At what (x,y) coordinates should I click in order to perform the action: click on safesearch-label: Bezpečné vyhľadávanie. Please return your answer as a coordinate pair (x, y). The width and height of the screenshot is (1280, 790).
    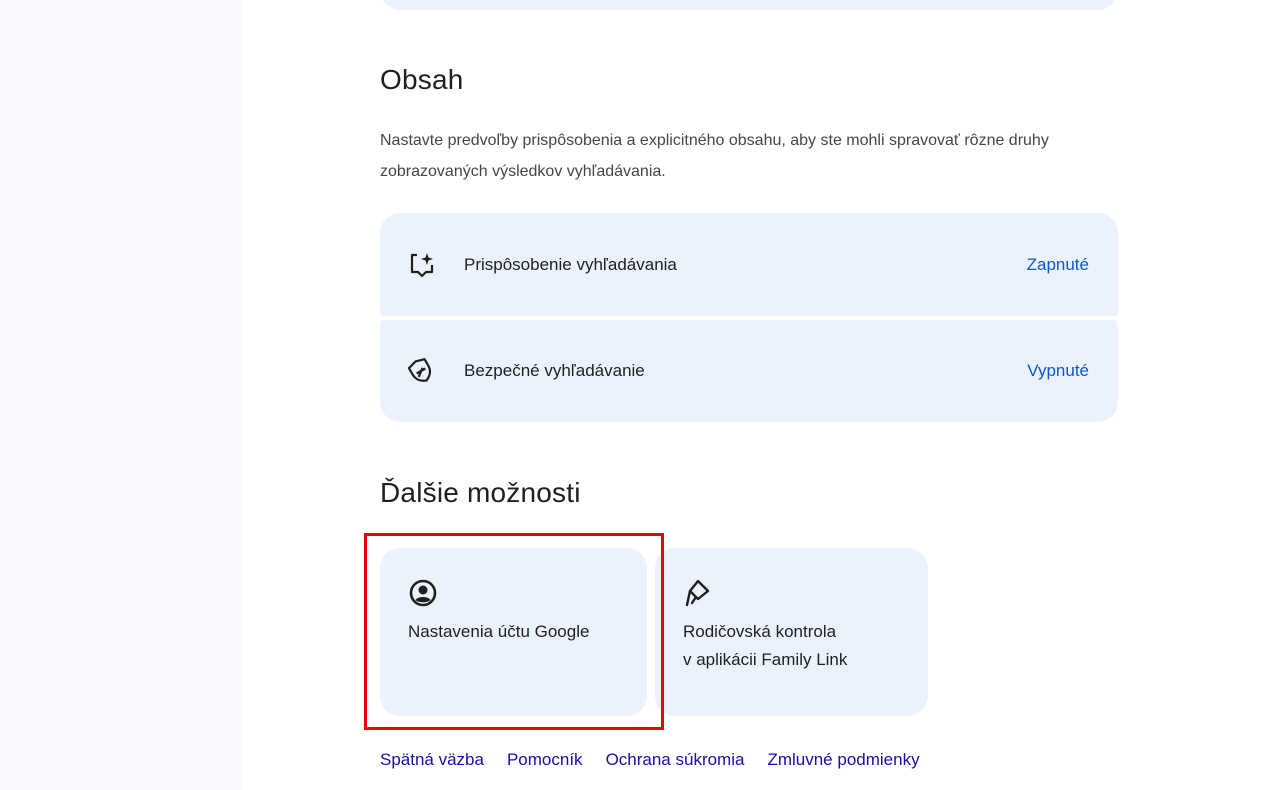
    Looking at the image, I should click on (554, 370).